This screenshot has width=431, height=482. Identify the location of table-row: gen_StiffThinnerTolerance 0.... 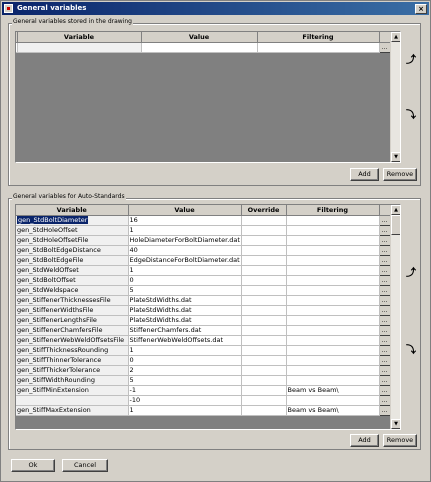
(203, 360).